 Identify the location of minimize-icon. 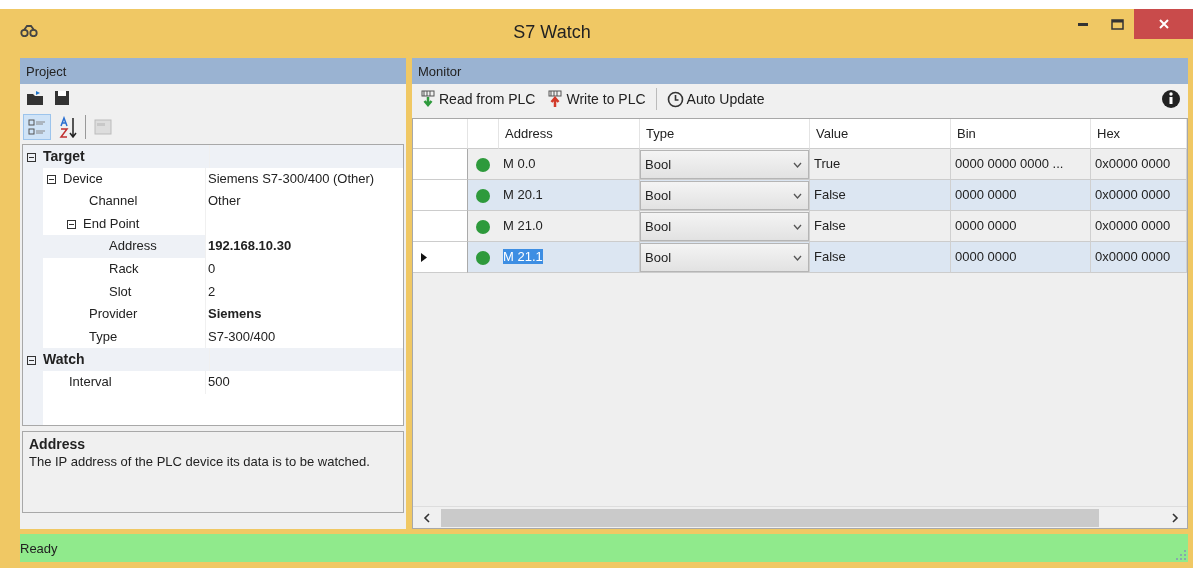
(1083, 24).